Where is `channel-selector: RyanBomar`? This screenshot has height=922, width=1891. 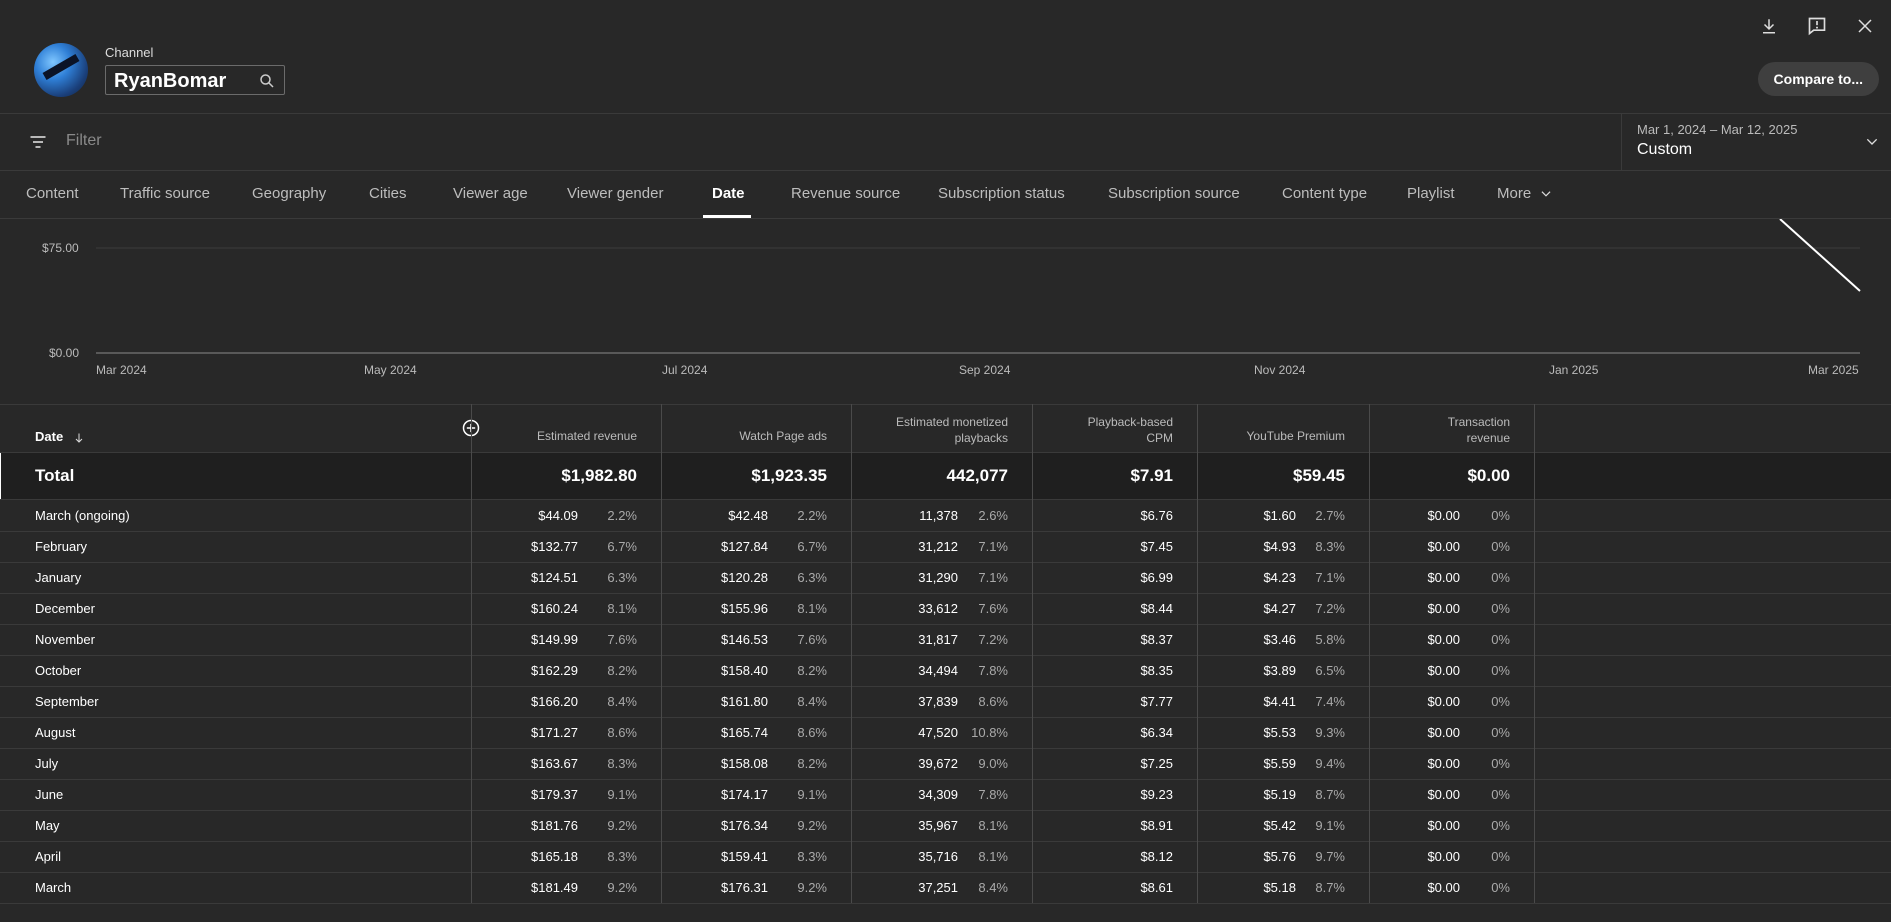 channel-selector: RyanBomar is located at coordinates (195, 80).